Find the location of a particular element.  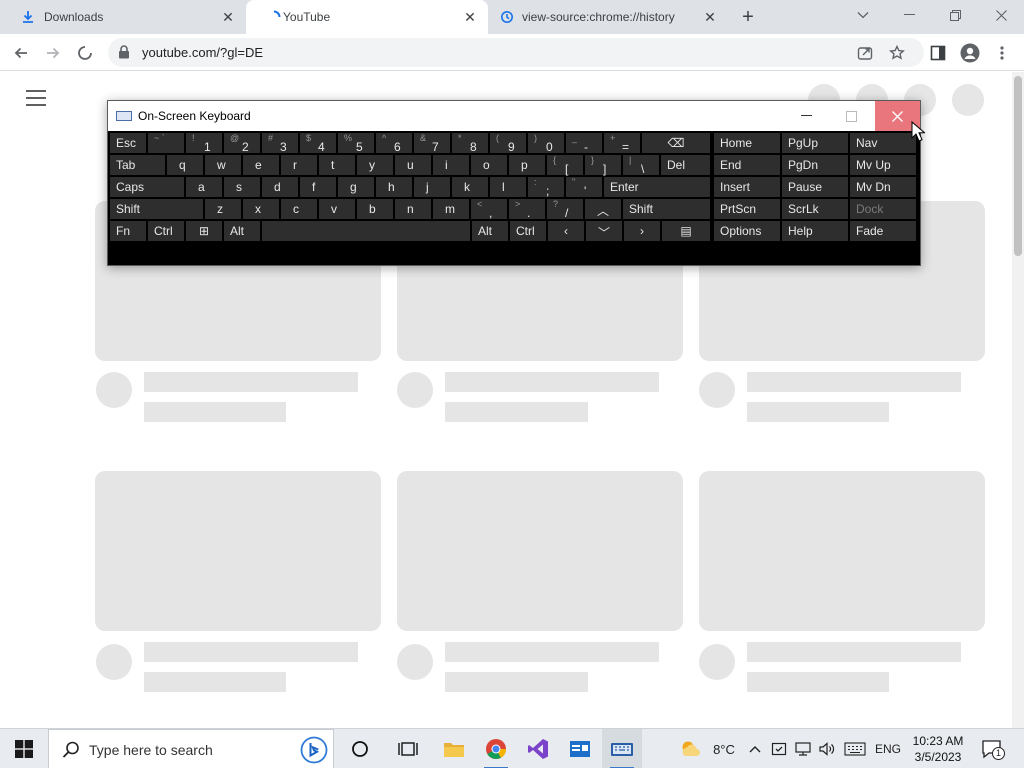

key-n: n is located at coordinates (413, 209).